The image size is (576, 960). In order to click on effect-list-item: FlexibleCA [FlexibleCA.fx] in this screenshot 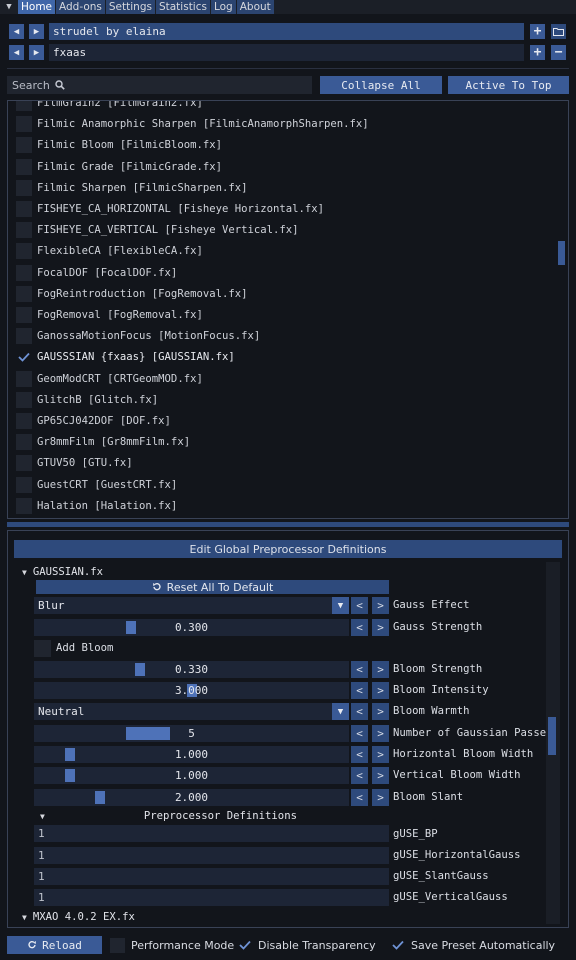, I will do `click(288, 251)`.